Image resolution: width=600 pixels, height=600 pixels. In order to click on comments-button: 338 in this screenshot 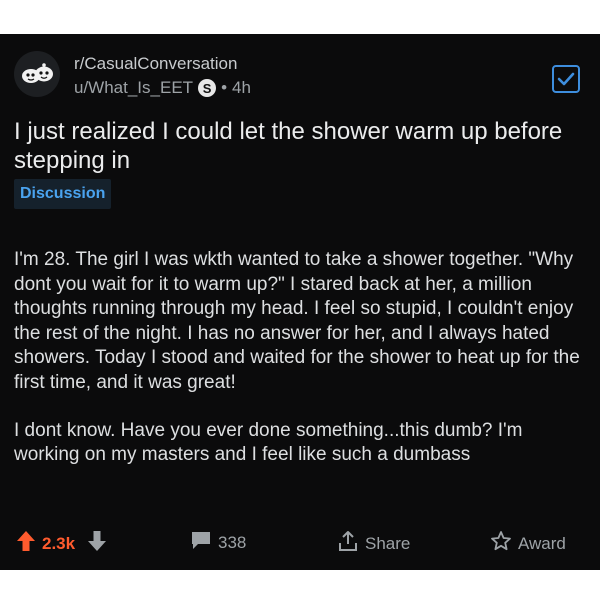, I will do `click(218, 542)`.